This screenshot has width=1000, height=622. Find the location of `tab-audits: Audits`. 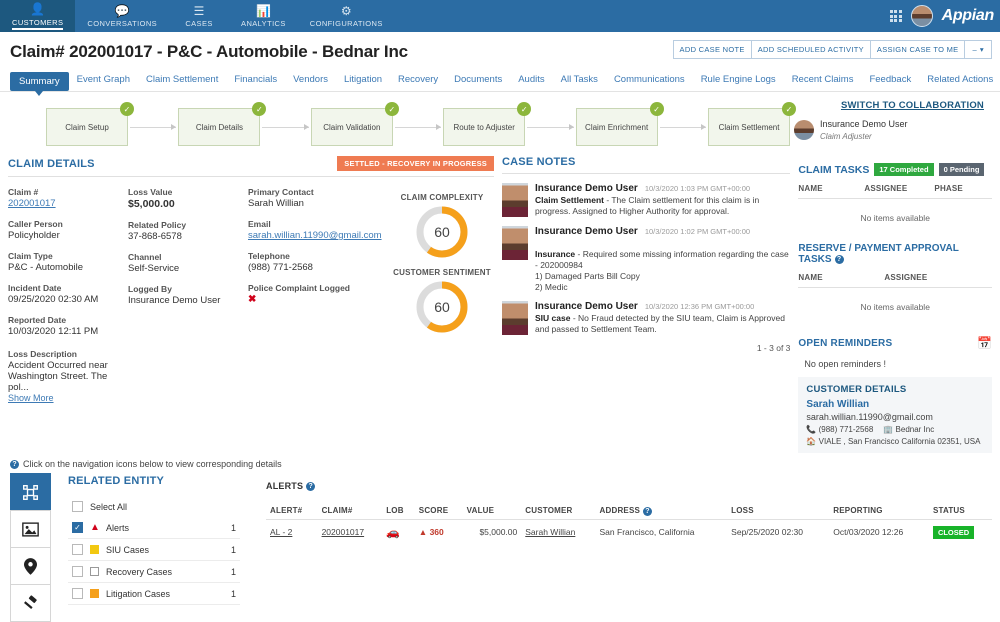

tab-audits: Audits is located at coordinates (531, 80).